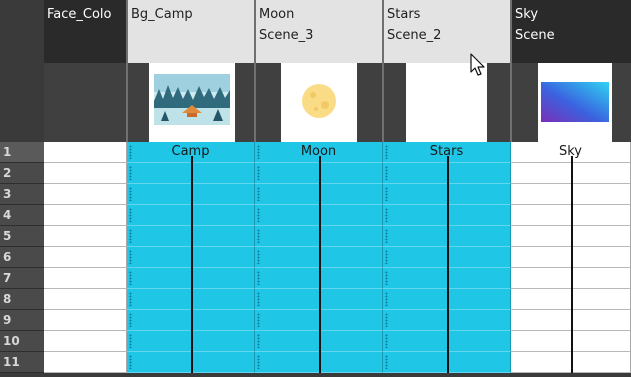 The width and height of the screenshot is (631, 377). I want to click on column-header-moon: Moon Scene_3, so click(319, 71).